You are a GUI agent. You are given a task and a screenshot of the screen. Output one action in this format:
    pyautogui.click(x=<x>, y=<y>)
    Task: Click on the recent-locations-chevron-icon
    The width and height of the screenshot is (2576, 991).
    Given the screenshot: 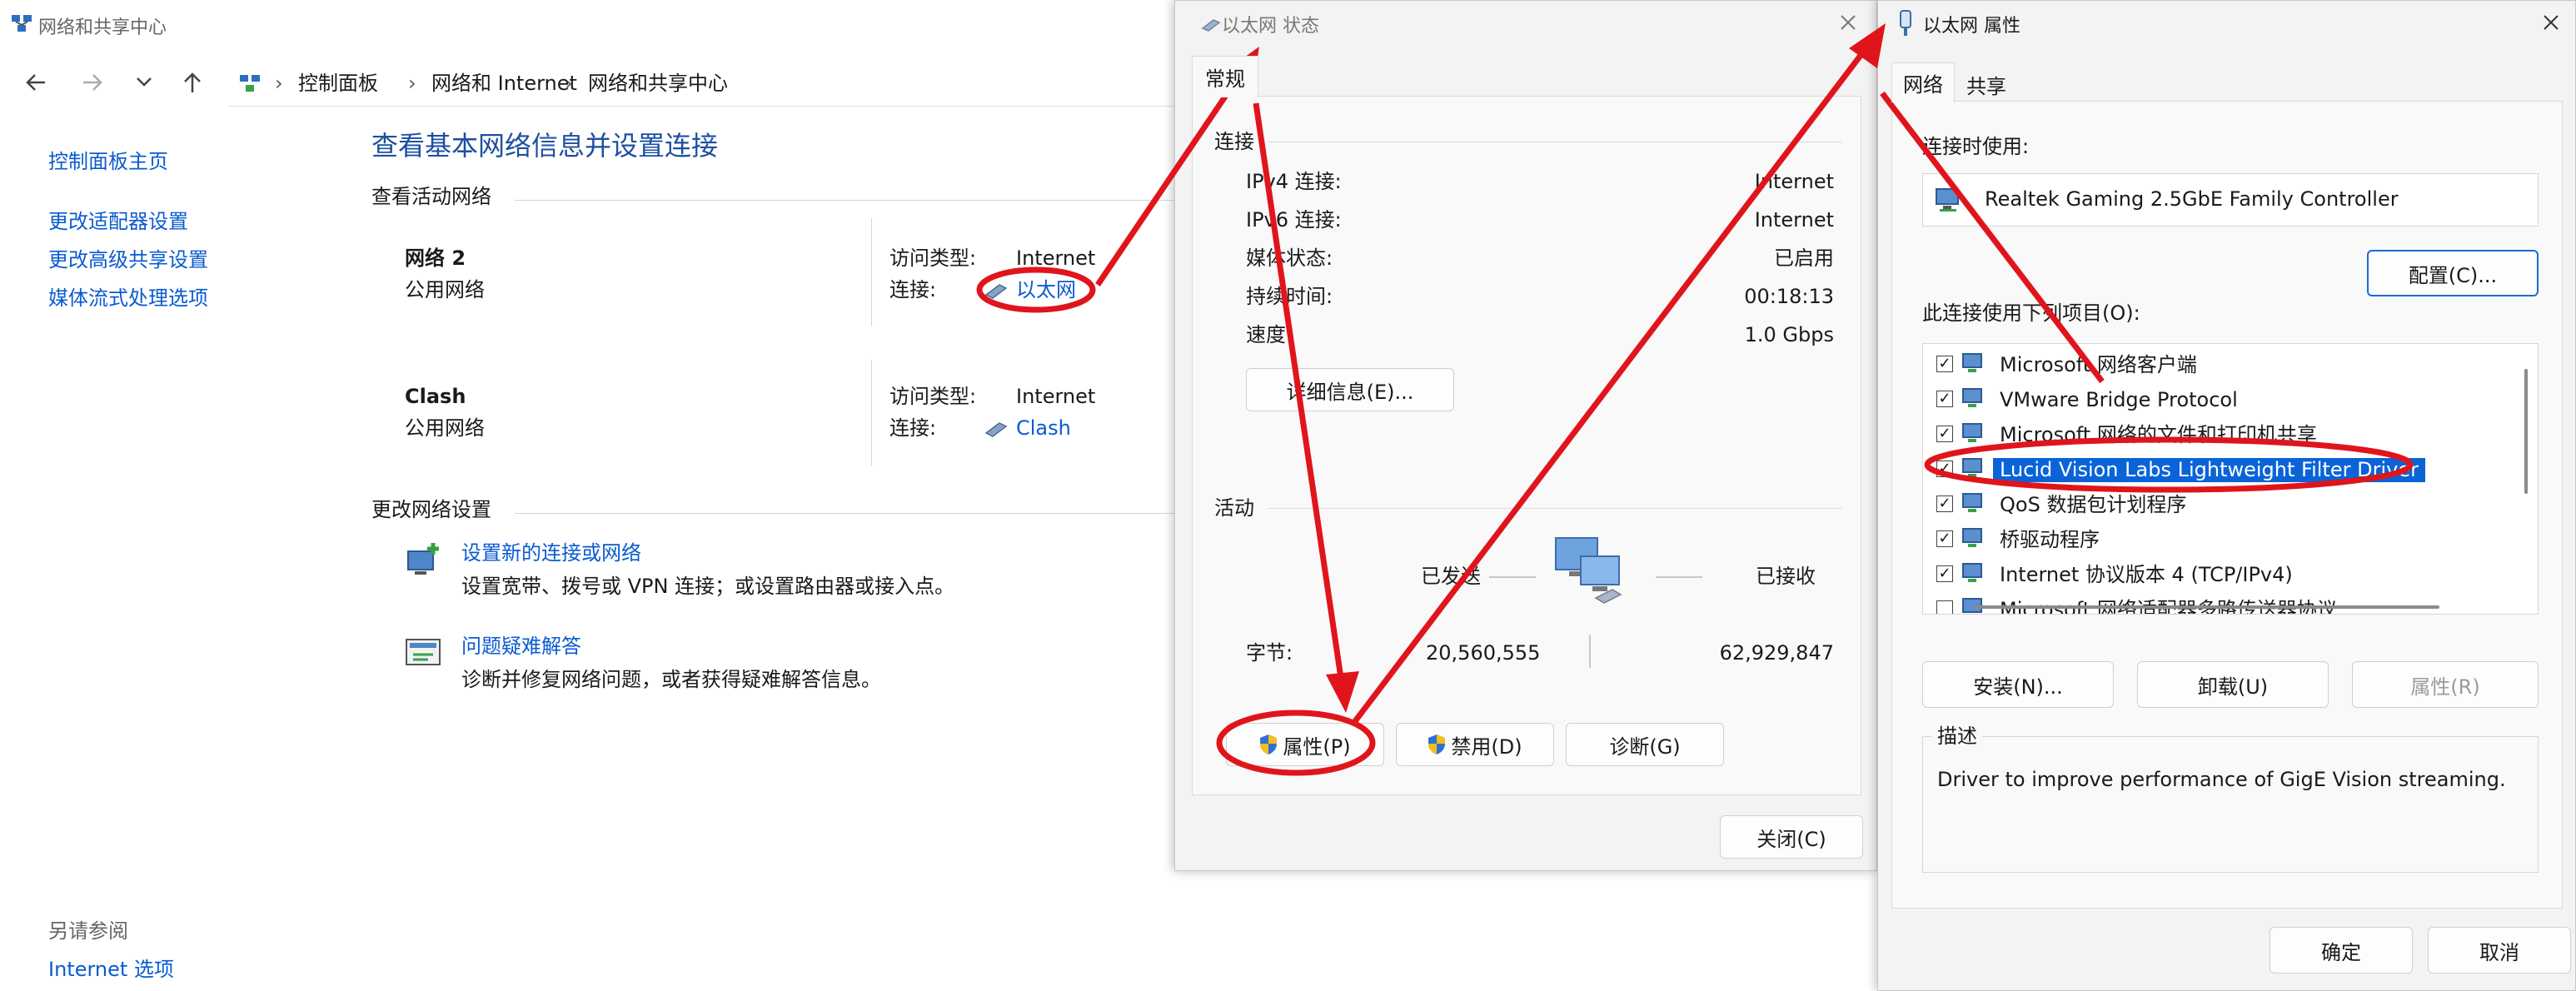 What is the action you would take?
    pyautogui.click(x=144, y=83)
    